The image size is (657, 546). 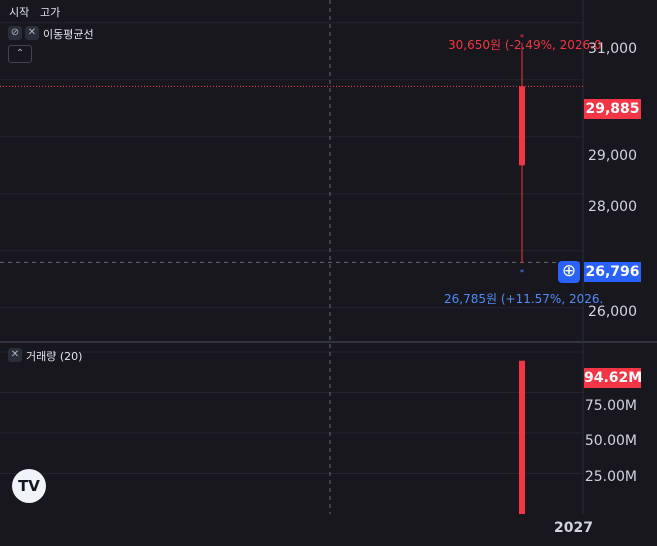 I want to click on low-price-annotation: 26,785원 (+11.57%, 2026., so click(x=524, y=299).